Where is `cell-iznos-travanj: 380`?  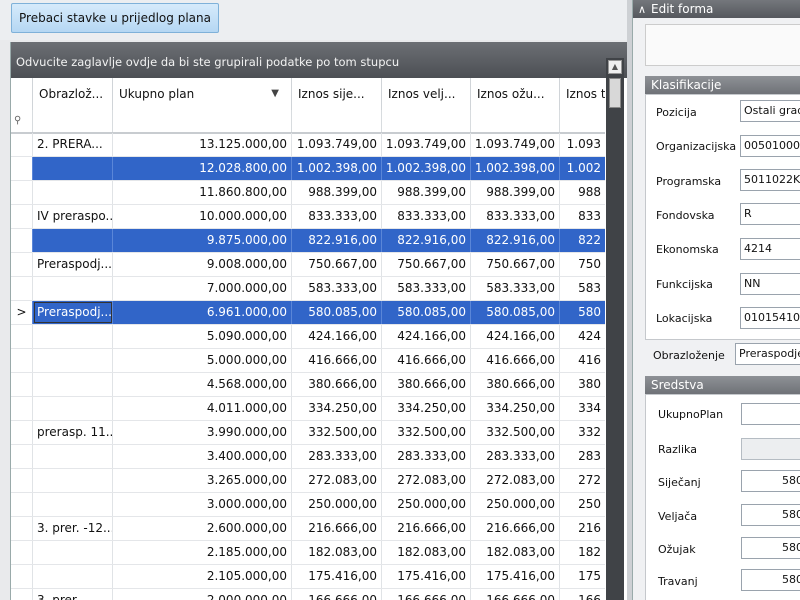 cell-iznos-travanj: 380 is located at coordinates (582, 384).